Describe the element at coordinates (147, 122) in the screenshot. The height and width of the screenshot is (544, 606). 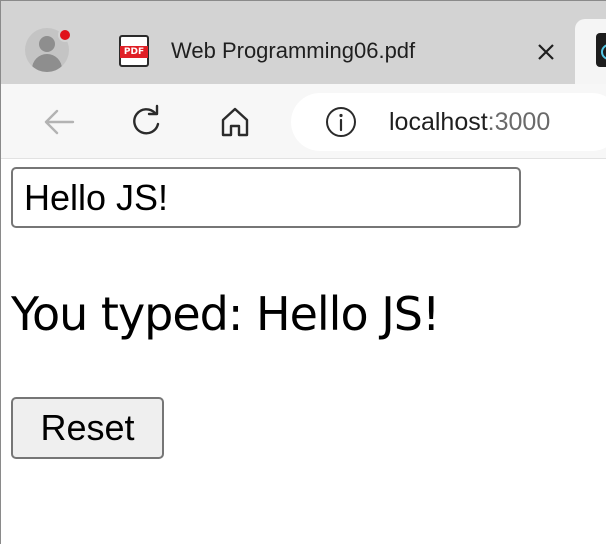
I see `reload-icon` at that location.